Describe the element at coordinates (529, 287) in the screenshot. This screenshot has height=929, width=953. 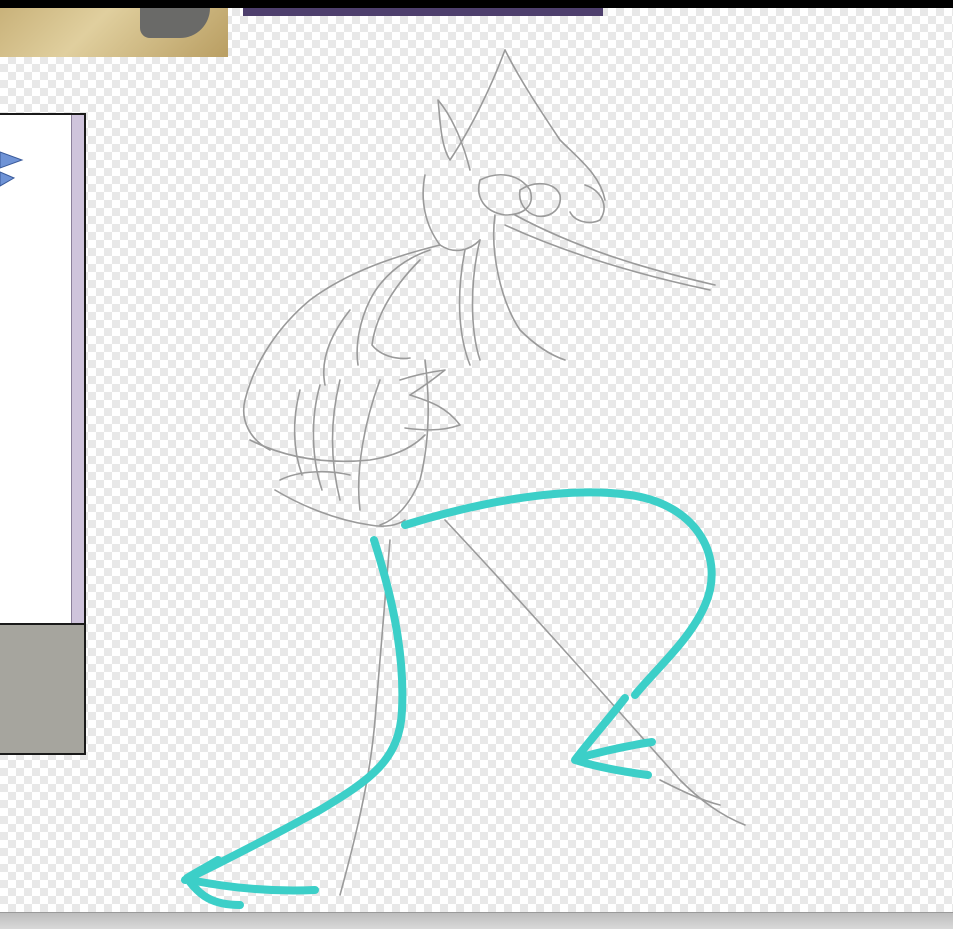
I see `sketch-neck-front` at that location.